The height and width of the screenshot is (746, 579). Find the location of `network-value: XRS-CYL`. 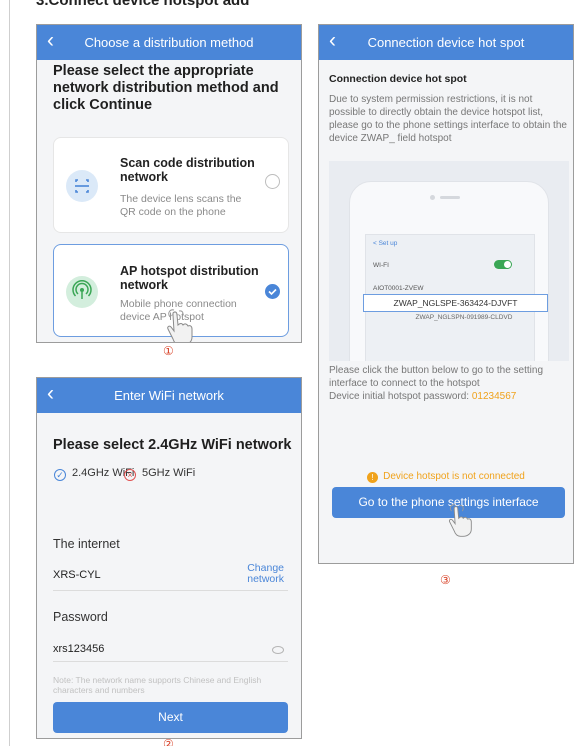

network-value: XRS-CYL is located at coordinates (77, 575).